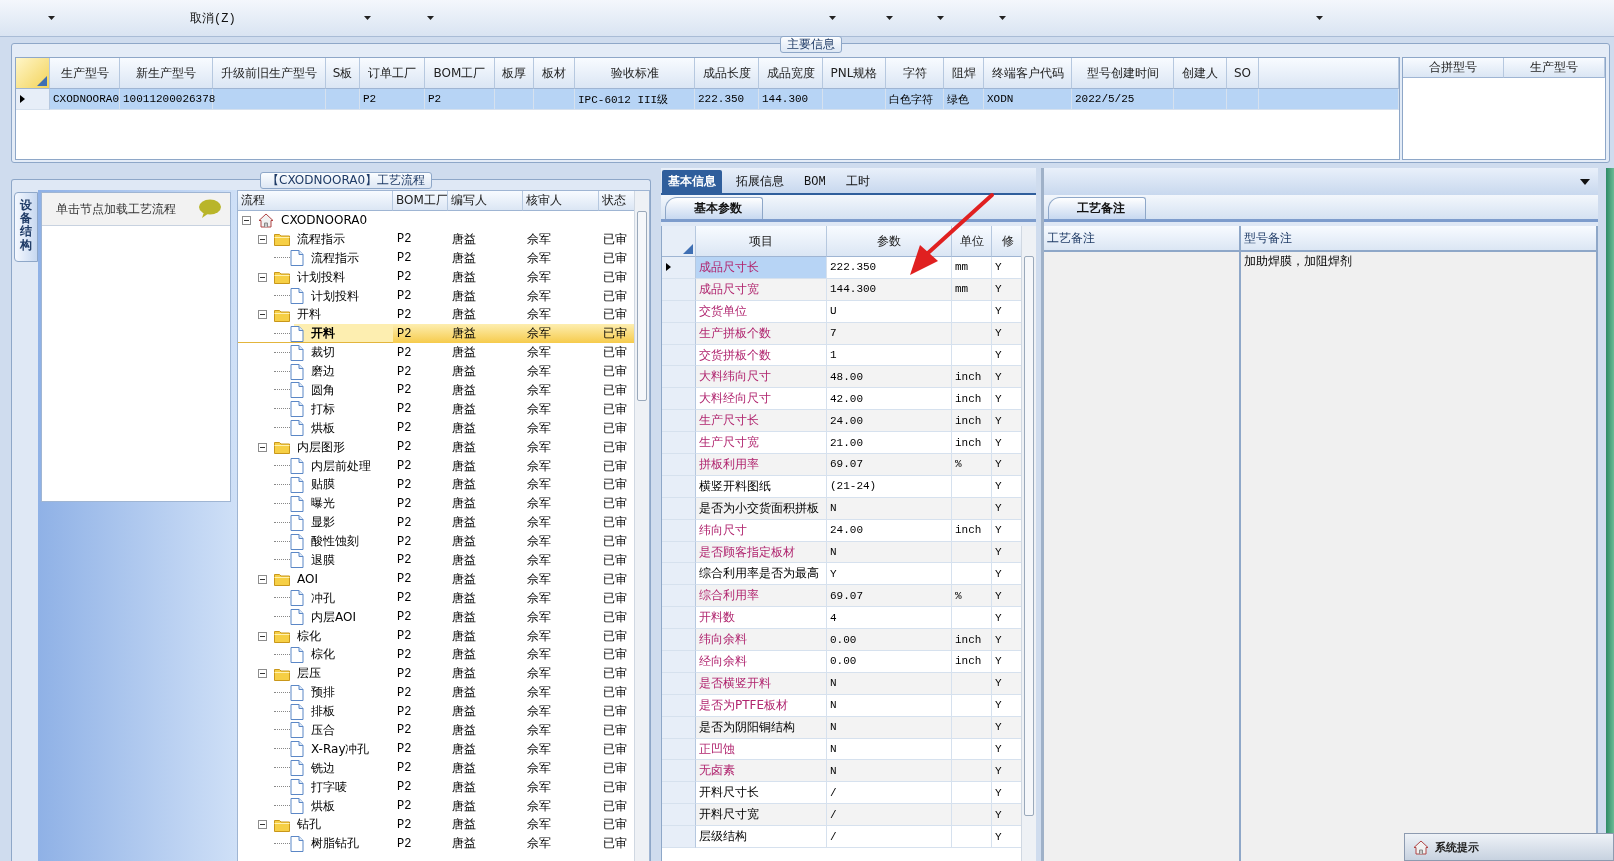  I want to click on column-header: 成品宽度, so click(791, 73).